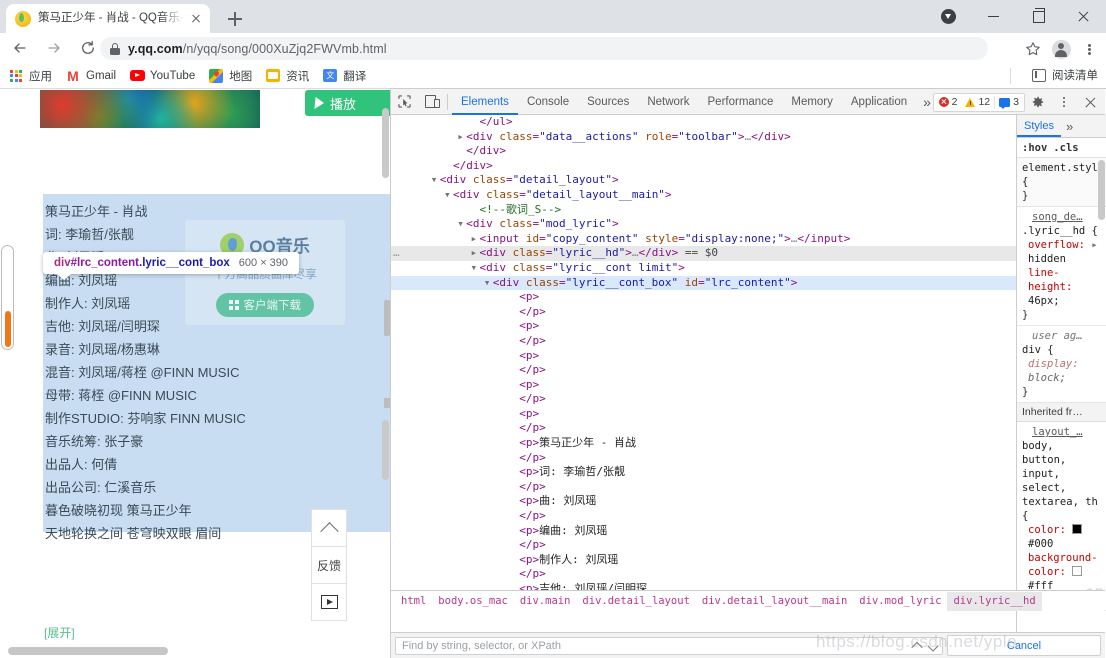 This screenshot has width=1106, height=658. I want to click on search-cancel-button: Cancel, so click(1024, 645).